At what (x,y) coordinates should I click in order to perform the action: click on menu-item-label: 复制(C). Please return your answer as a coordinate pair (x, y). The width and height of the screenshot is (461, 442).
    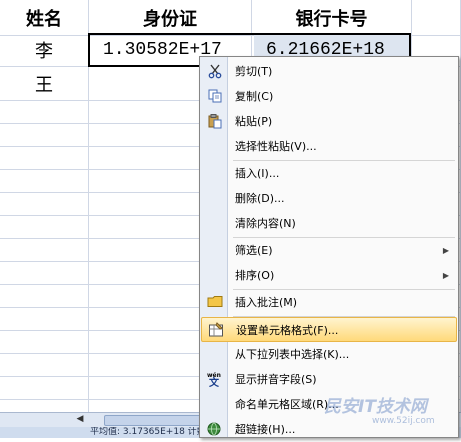
    Looking at the image, I should click on (254, 96).